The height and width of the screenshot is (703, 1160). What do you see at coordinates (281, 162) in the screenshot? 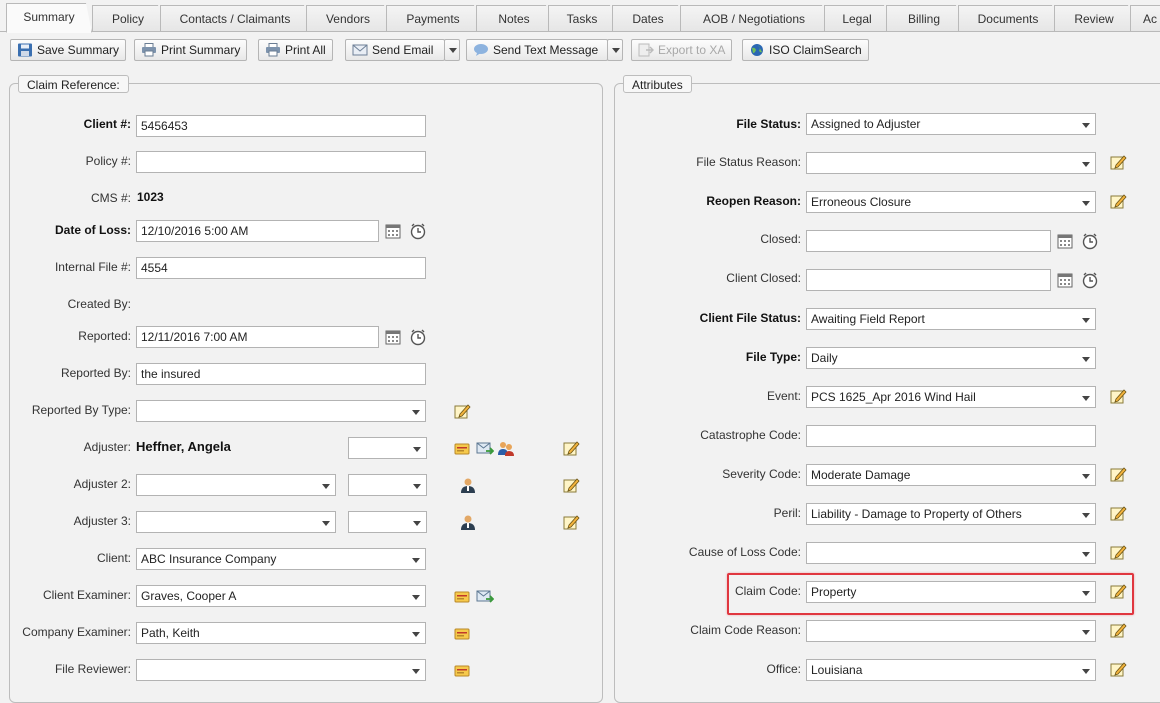
I see `policy-number-input` at bounding box center [281, 162].